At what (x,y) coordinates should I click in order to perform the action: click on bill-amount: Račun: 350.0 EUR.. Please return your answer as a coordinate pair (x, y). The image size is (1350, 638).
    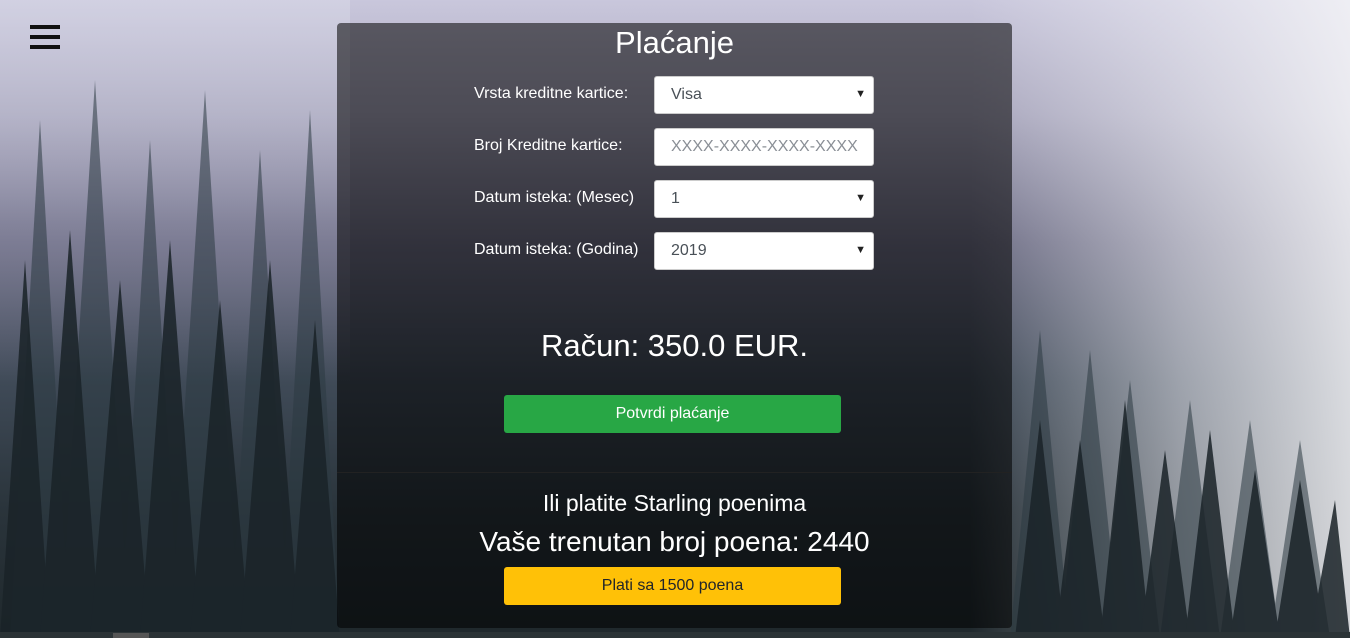
    Looking at the image, I should click on (674, 345).